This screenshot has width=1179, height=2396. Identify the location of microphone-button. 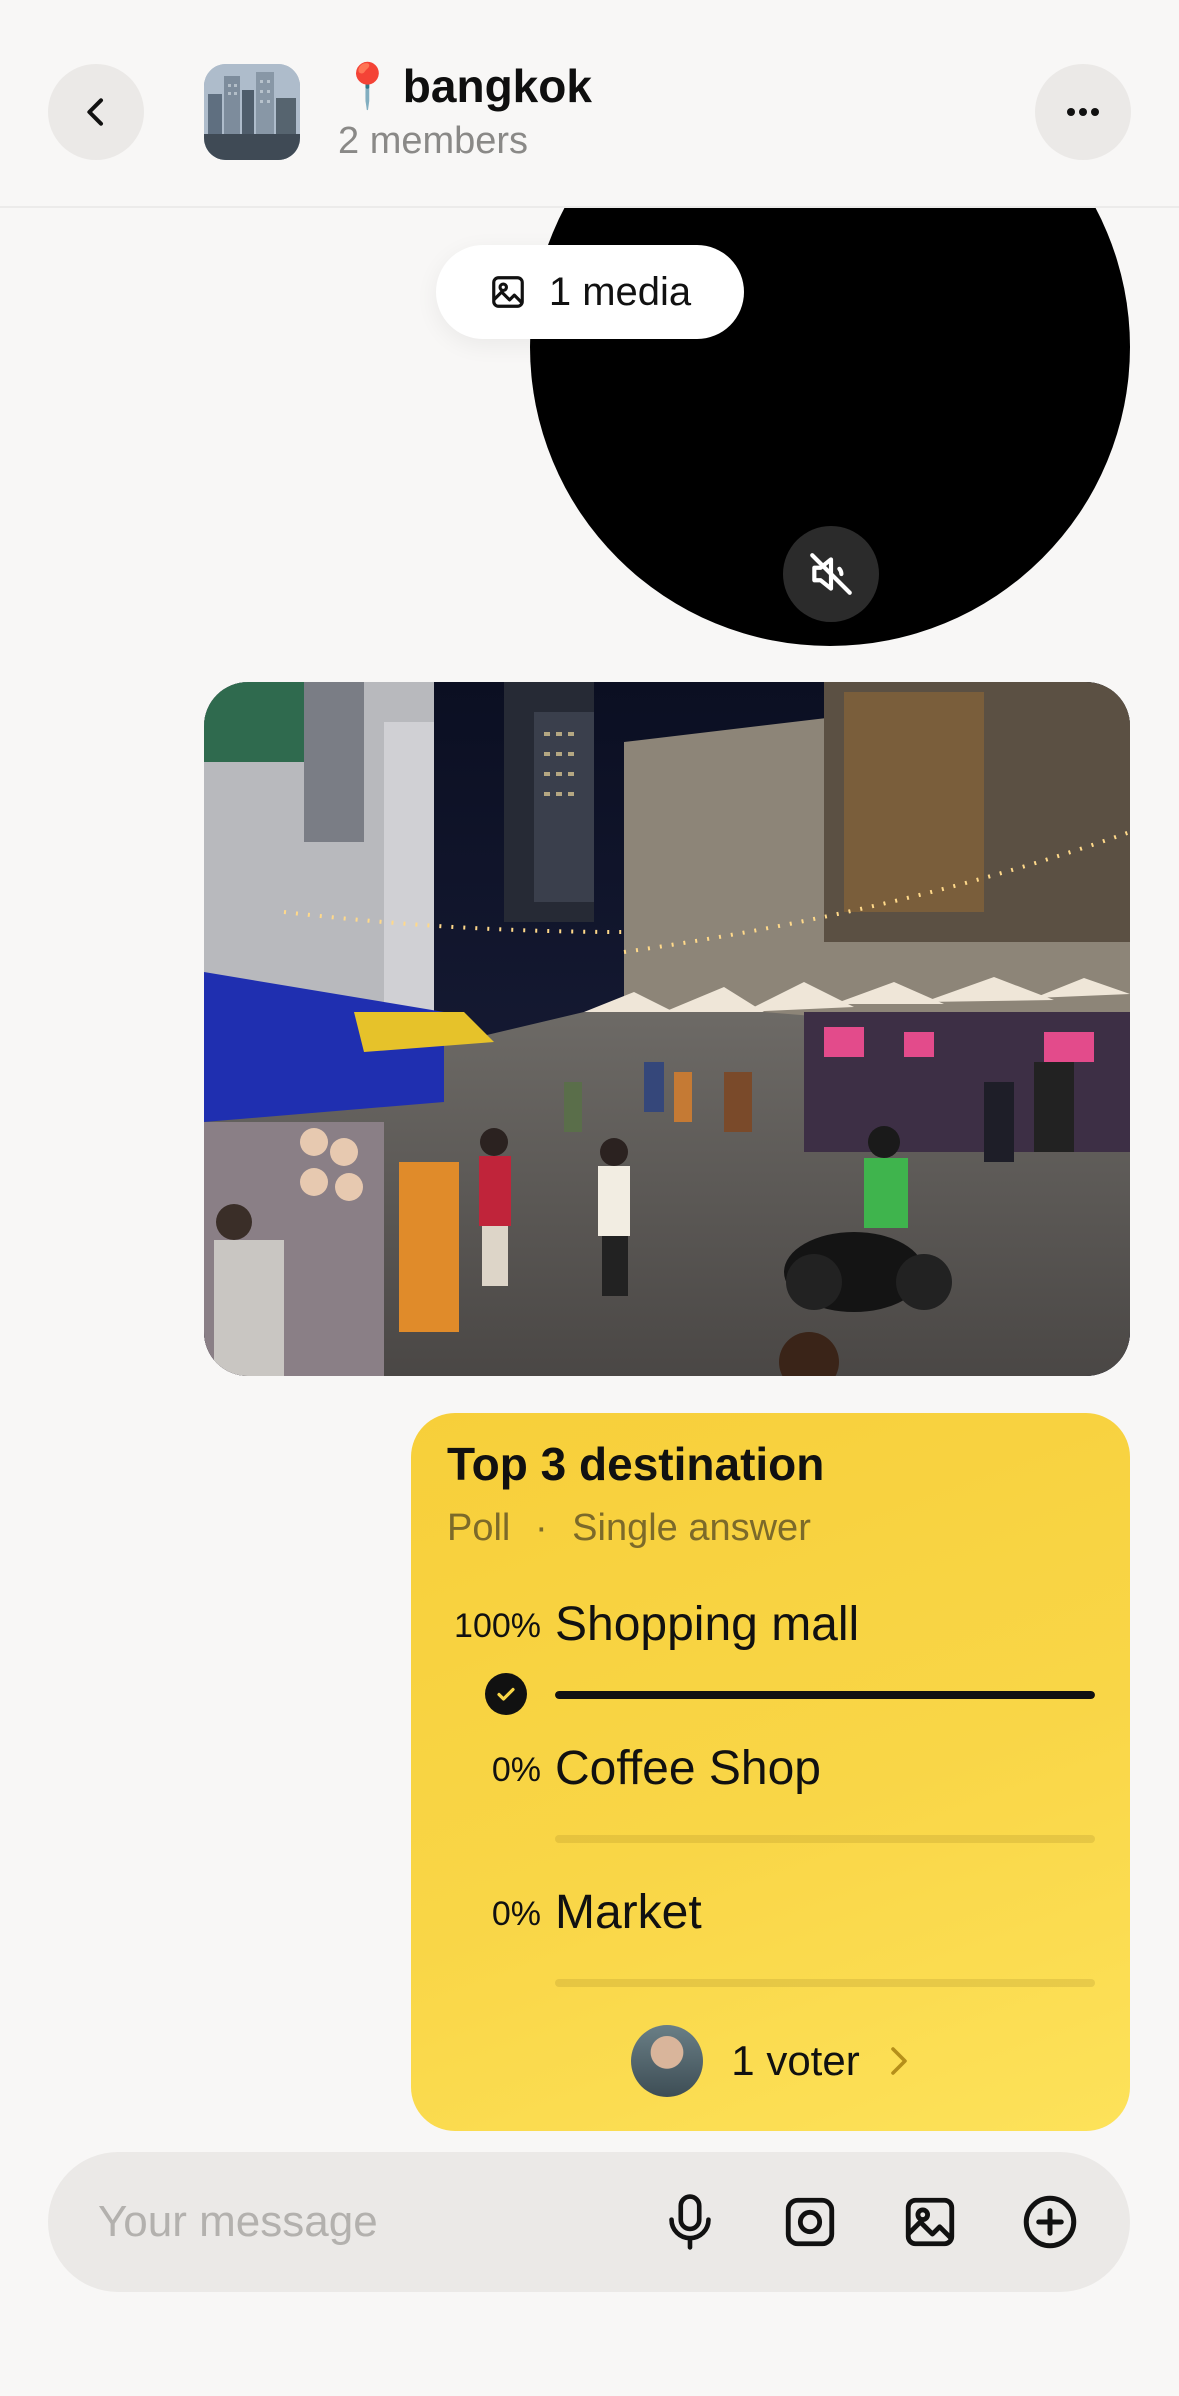
(690, 2222).